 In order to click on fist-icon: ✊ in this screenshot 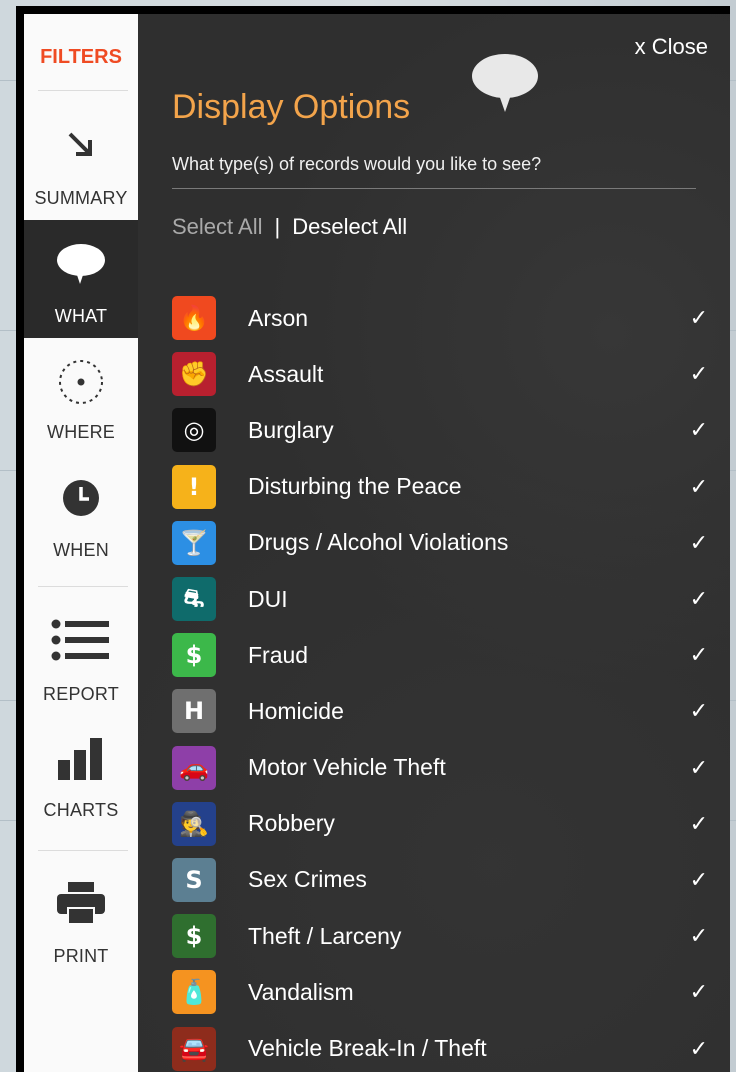, I will do `click(194, 374)`.